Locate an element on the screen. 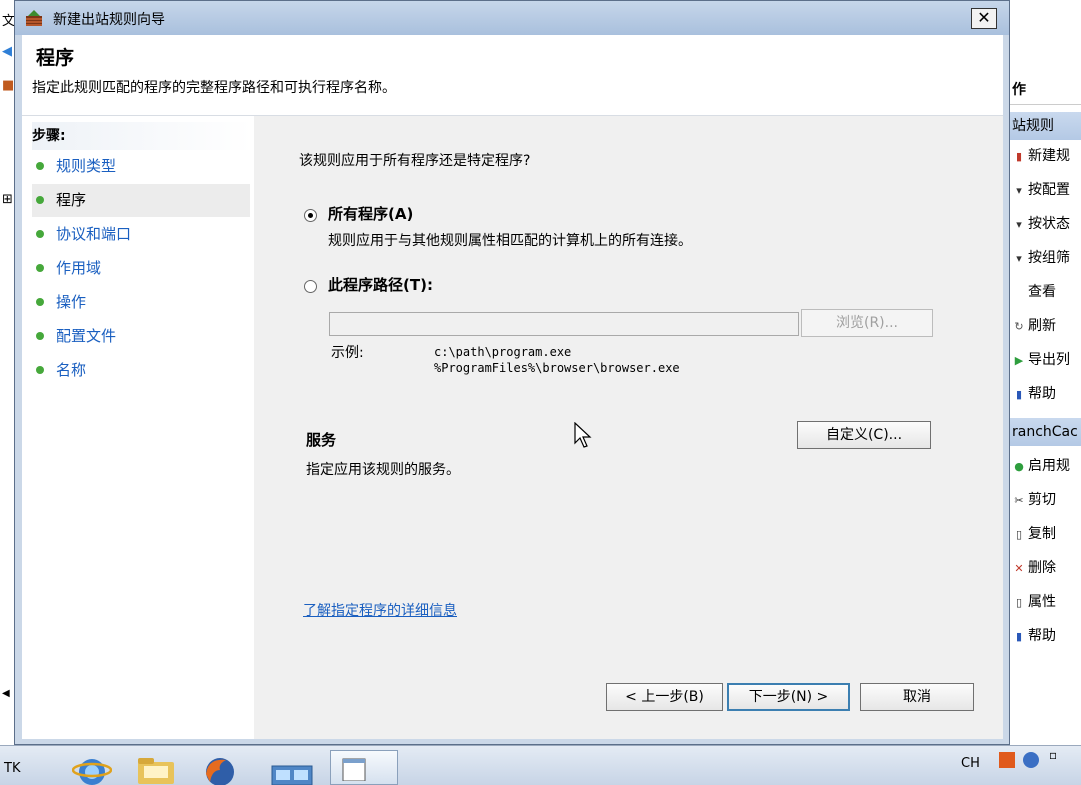  services-description: 指定应用该规则的服务。 is located at coordinates (383, 470).